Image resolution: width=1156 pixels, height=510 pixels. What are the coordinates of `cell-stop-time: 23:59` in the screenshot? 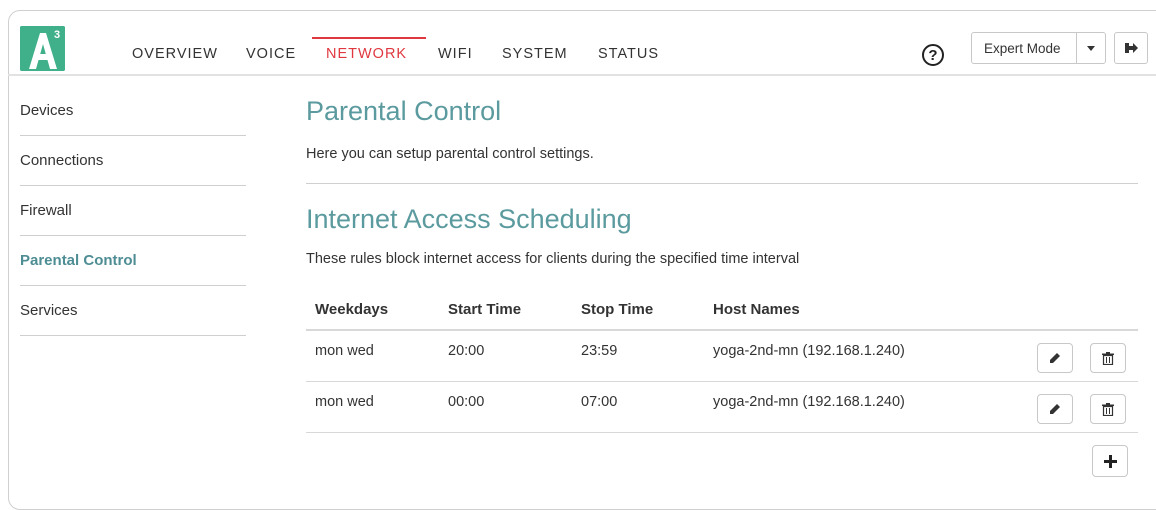 It's located at (599, 351).